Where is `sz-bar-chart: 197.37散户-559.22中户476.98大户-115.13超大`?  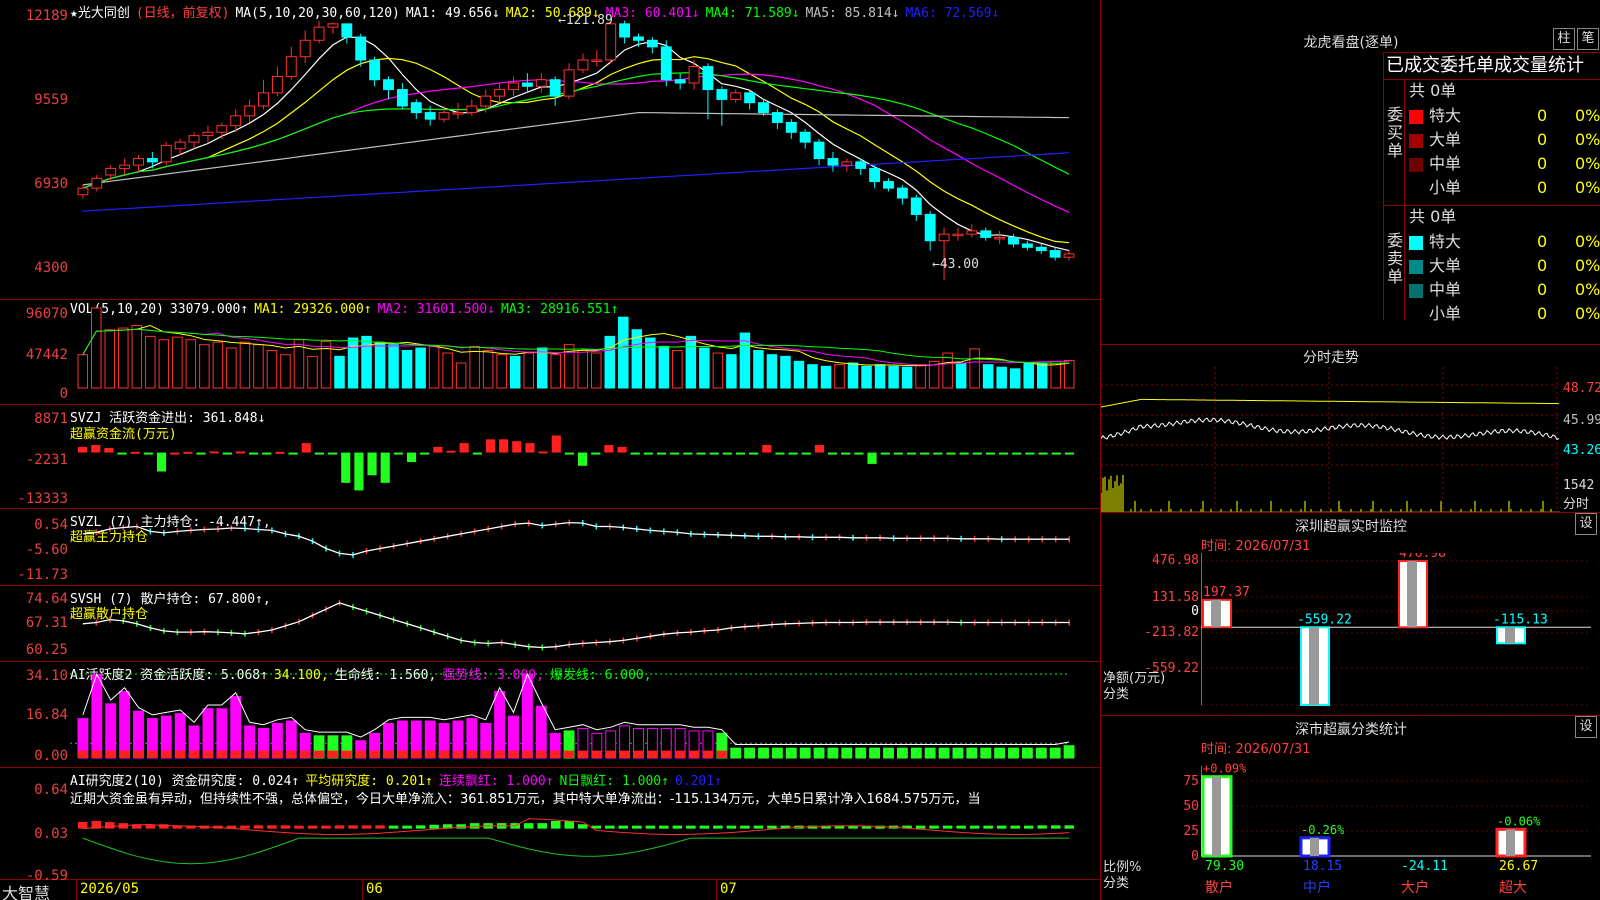
sz-bar-chart: 197.37散户-559.22中户476.98大户-115.13超大 is located at coordinates (1400, 634).